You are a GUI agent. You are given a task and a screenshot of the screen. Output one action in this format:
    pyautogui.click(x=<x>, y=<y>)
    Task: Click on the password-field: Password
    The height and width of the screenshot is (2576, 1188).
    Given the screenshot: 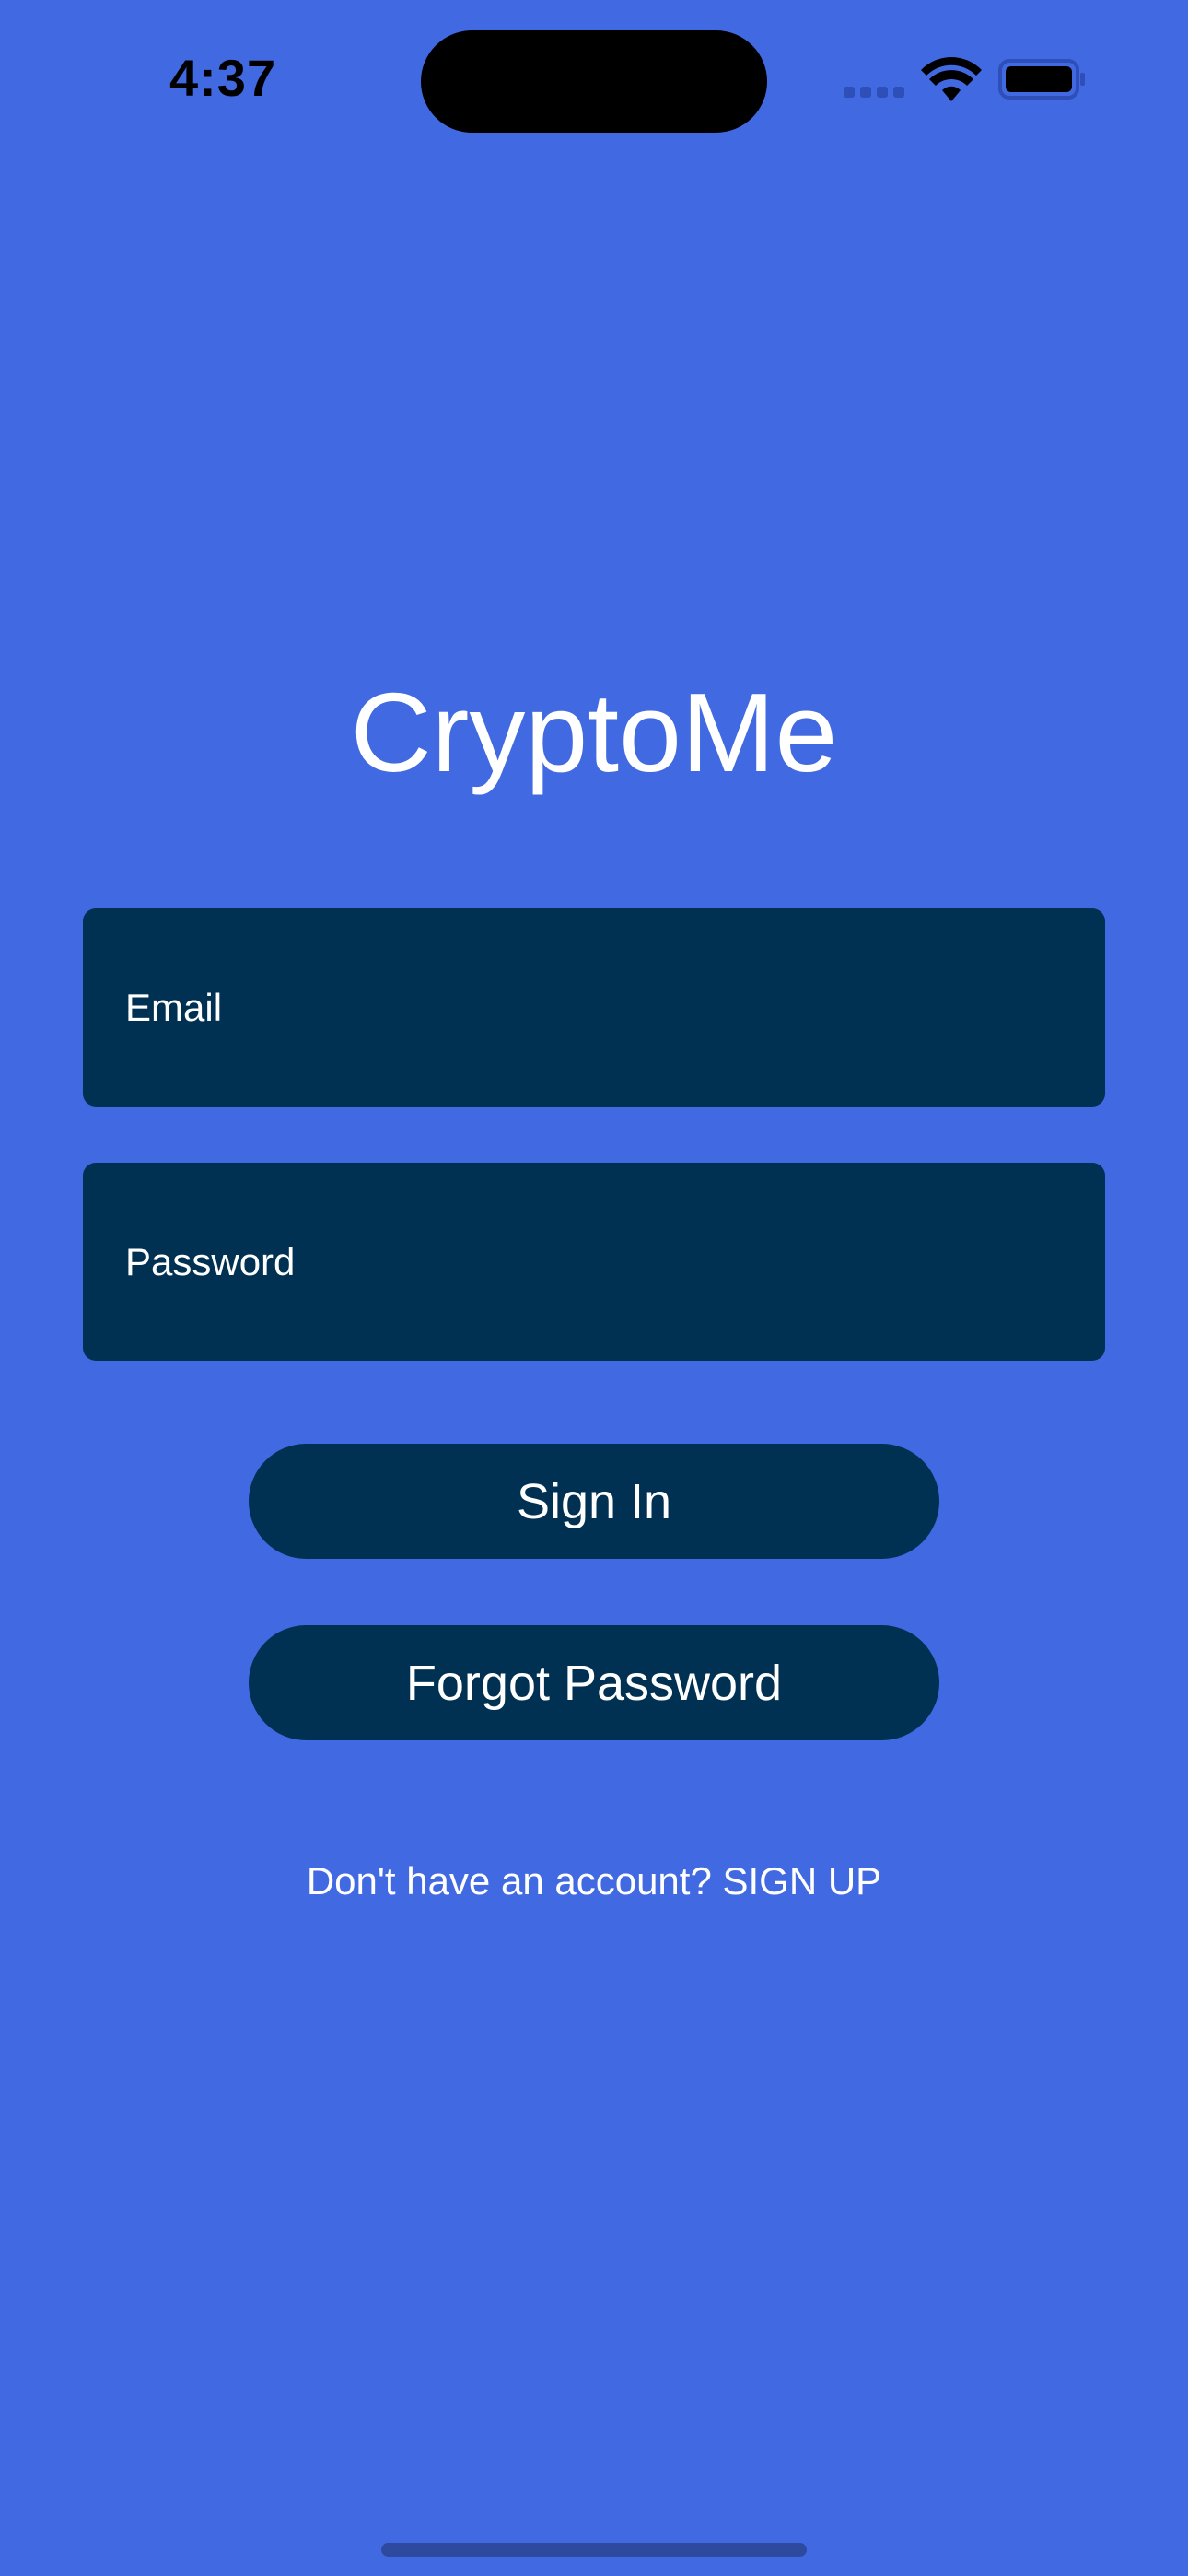 What is the action you would take?
    pyautogui.click(x=594, y=1262)
    